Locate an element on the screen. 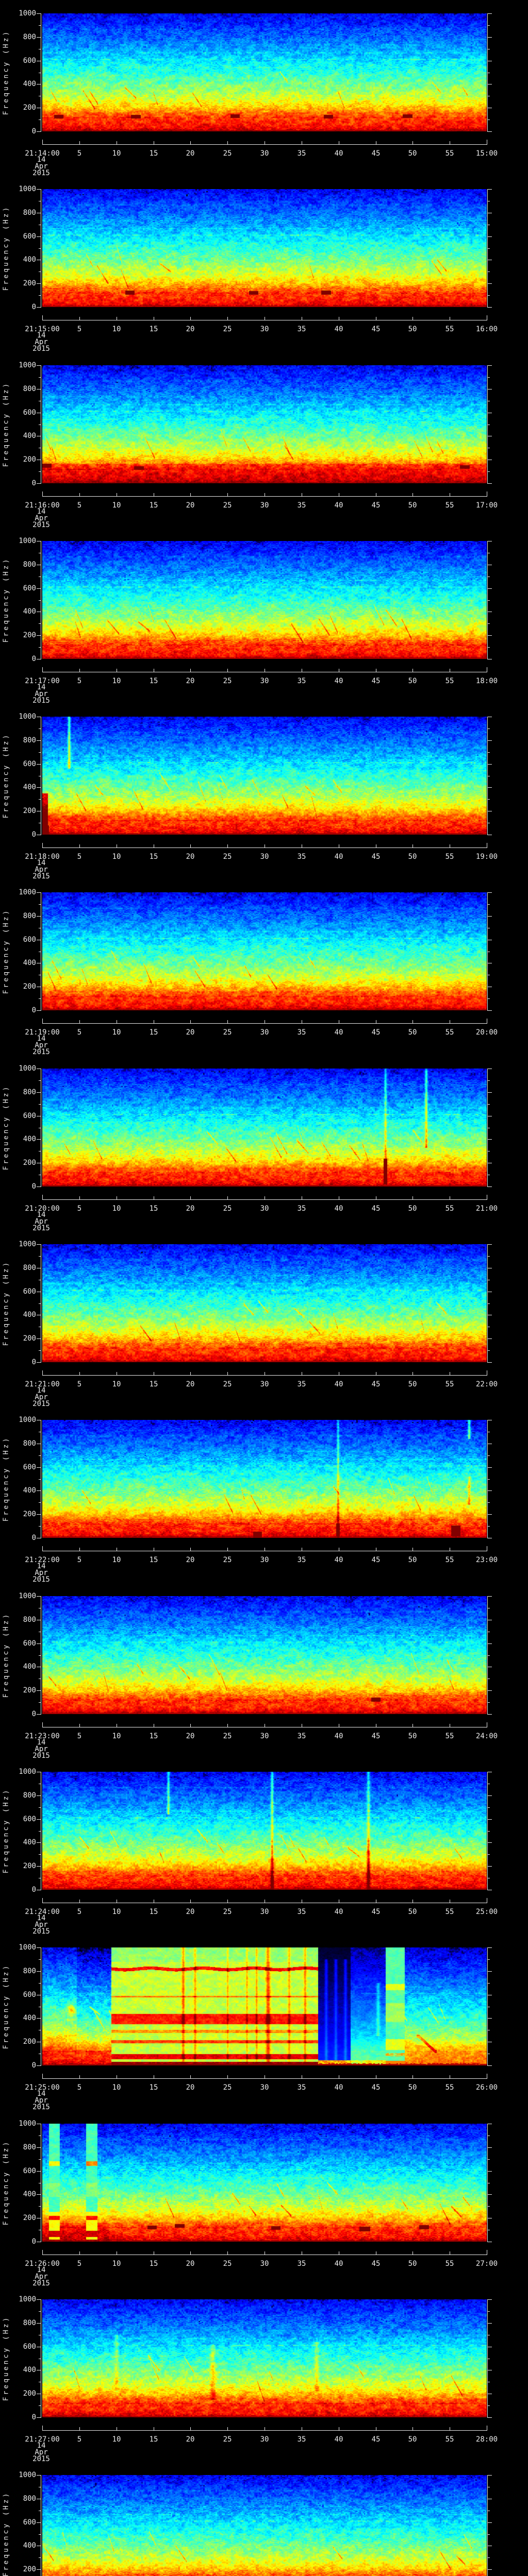 This screenshot has width=528, height=2576. date-line: 2015 is located at coordinates (41, 2107).